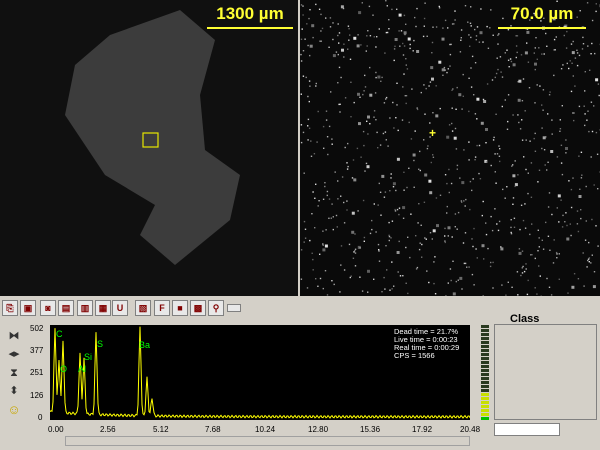 Image resolution: width=600 pixels, height=450 pixels. What do you see at coordinates (40, 417) in the screenshot?
I see `y-tick-label: 0` at bounding box center [40, 417].